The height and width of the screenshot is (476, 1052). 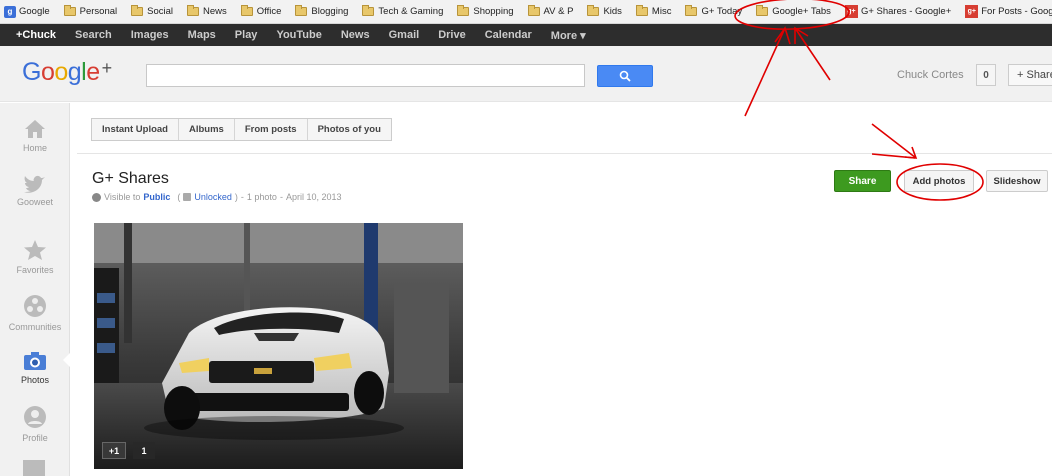 I want to click on bookmark-google-tabs: Google+ Tabs, so click(x=793, y=11).